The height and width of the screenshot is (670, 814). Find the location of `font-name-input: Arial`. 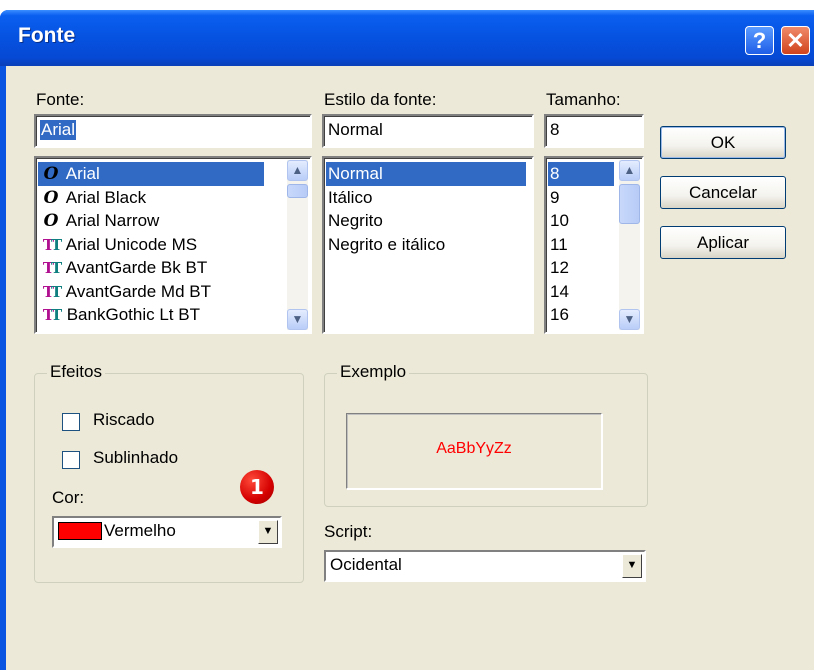

font-name-input: Arial is located at coordinates (173, 131).